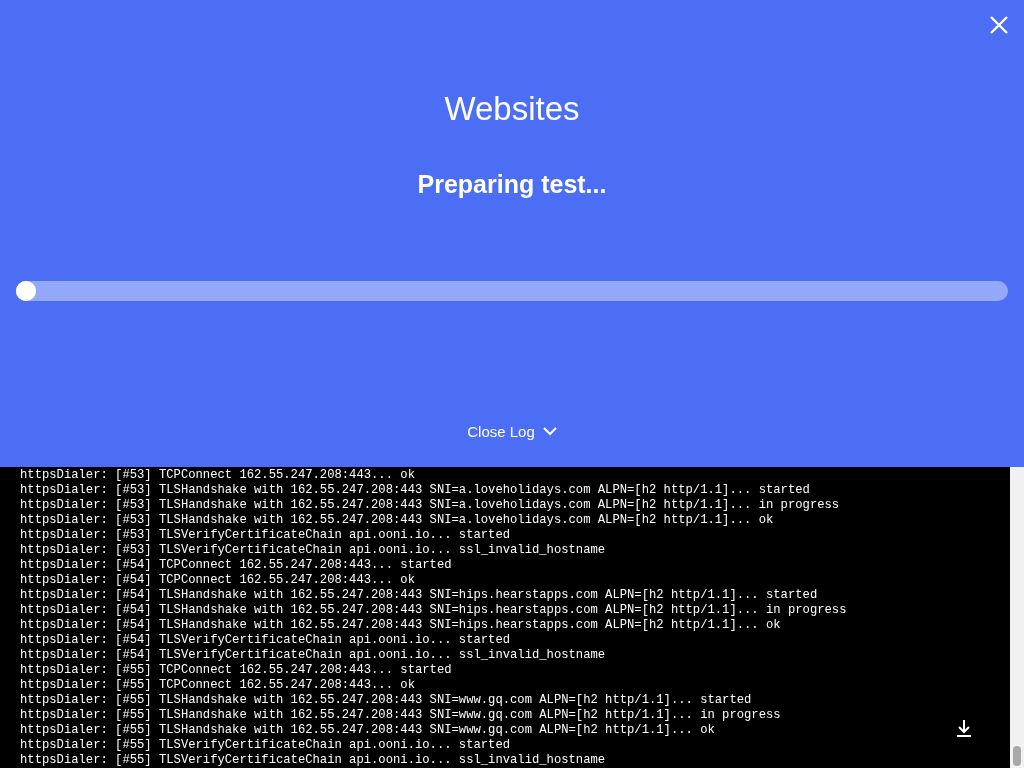 The height and width of the screenshot is (768, 1024). What do you see at coordinates (415, 490) in the screenshot?
I see `log-line: httpsDialer: [#53] TLSHandshake with 162.55.247.208:443 SNI=a.loveholidays.com ALPN=[h2 http/1.1]... started` at bounding box center [415, 490].